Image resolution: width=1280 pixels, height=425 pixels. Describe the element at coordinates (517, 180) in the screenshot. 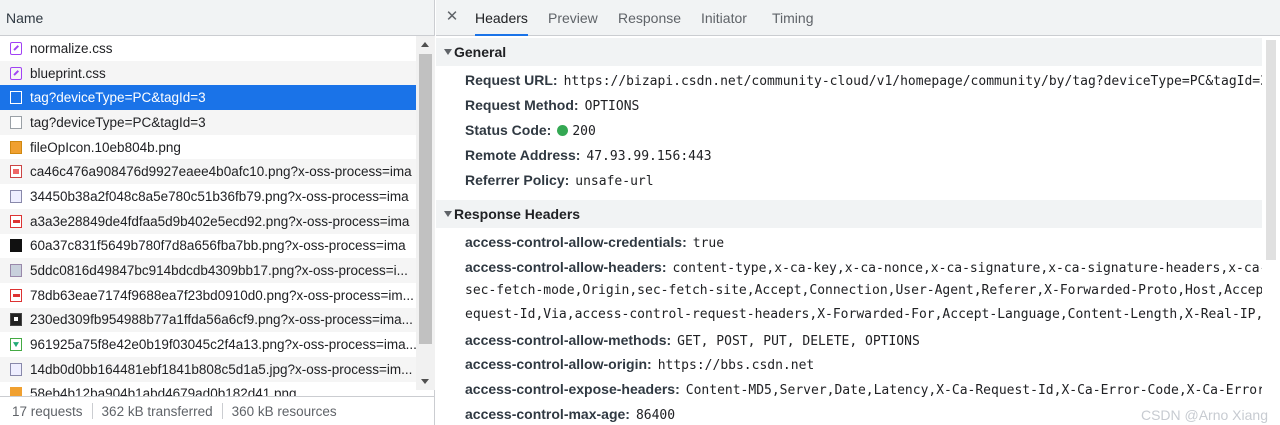

I see `referrer-policy-label: Referrer Policy:` at that location.